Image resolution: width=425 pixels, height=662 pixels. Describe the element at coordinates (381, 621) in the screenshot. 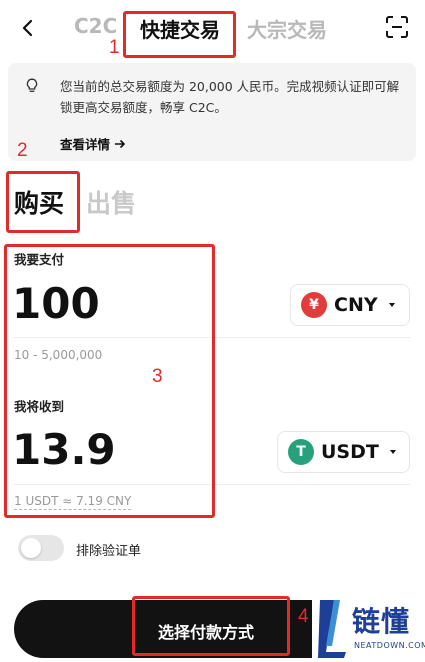

I see `watermark-text: 链懂` at that location.